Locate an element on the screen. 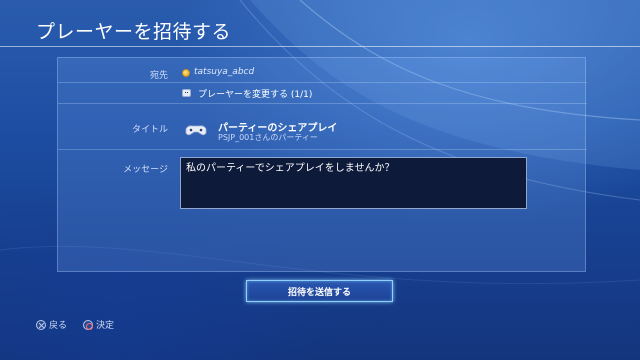 The height and width of the screenshot is (360, 640). message-input: 私のパーティーでシェアプレイをしませんか？ is located at coordinates (353, 183).